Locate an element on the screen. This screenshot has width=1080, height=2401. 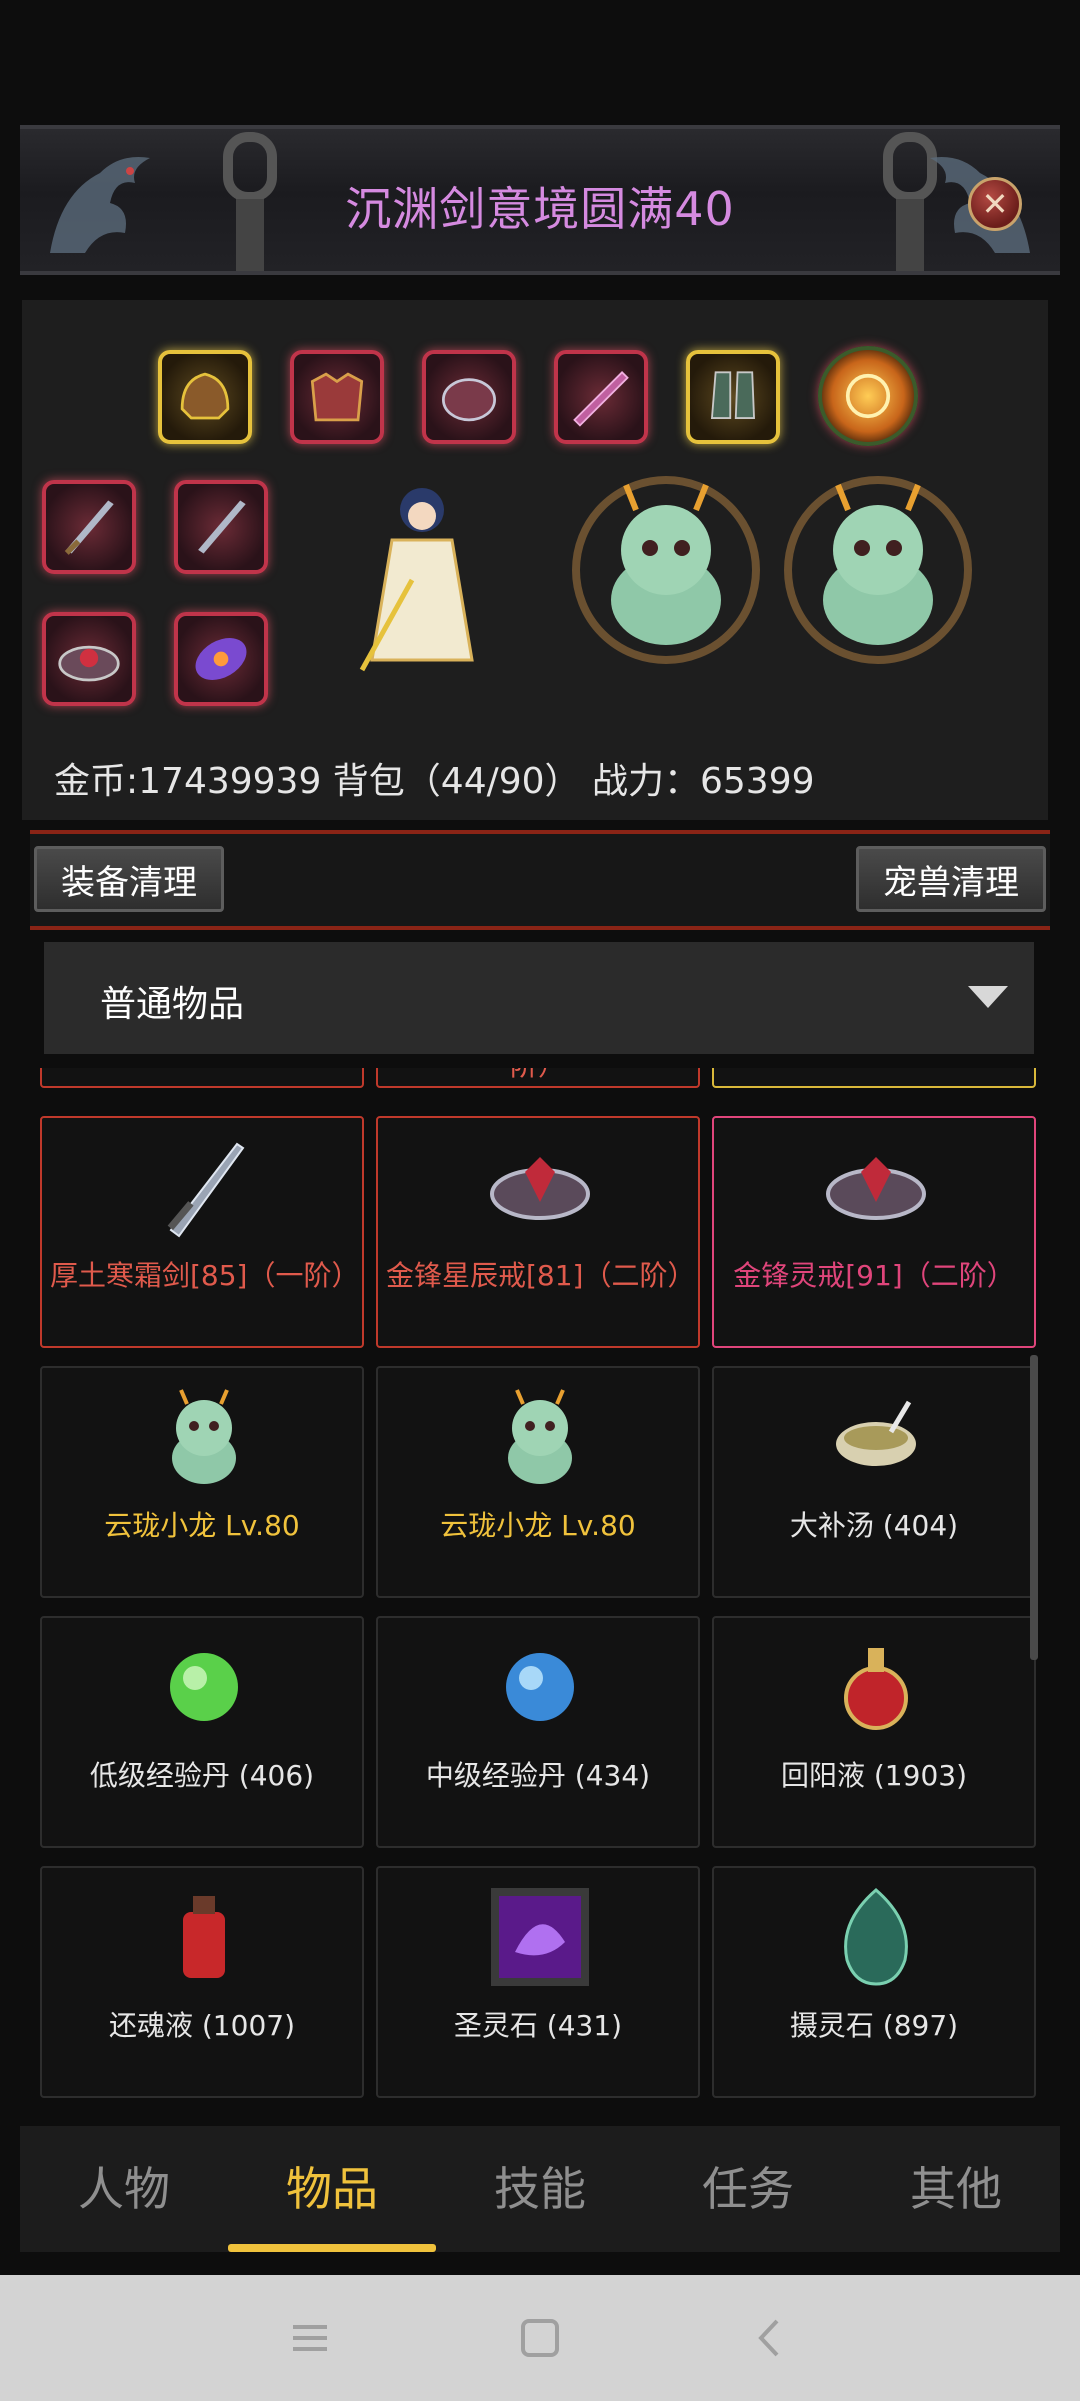
item-label: 阶） is located at coordinates (538, 1076).